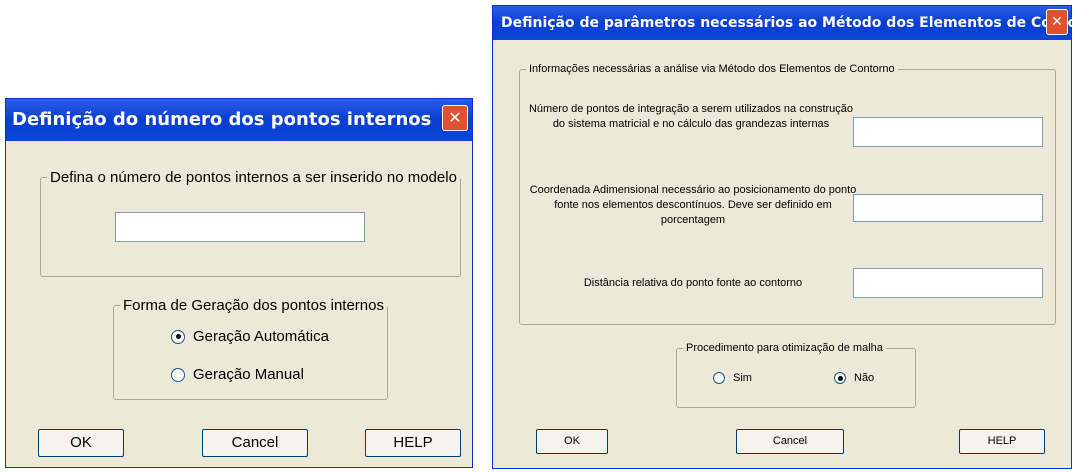 This screenshot has width=1075, height=472. What do you see at coordinates (222, 119) in the screenshot?
I see `dialog-title: Definição do número dos pontos internos` at bounding box center [222, 119].